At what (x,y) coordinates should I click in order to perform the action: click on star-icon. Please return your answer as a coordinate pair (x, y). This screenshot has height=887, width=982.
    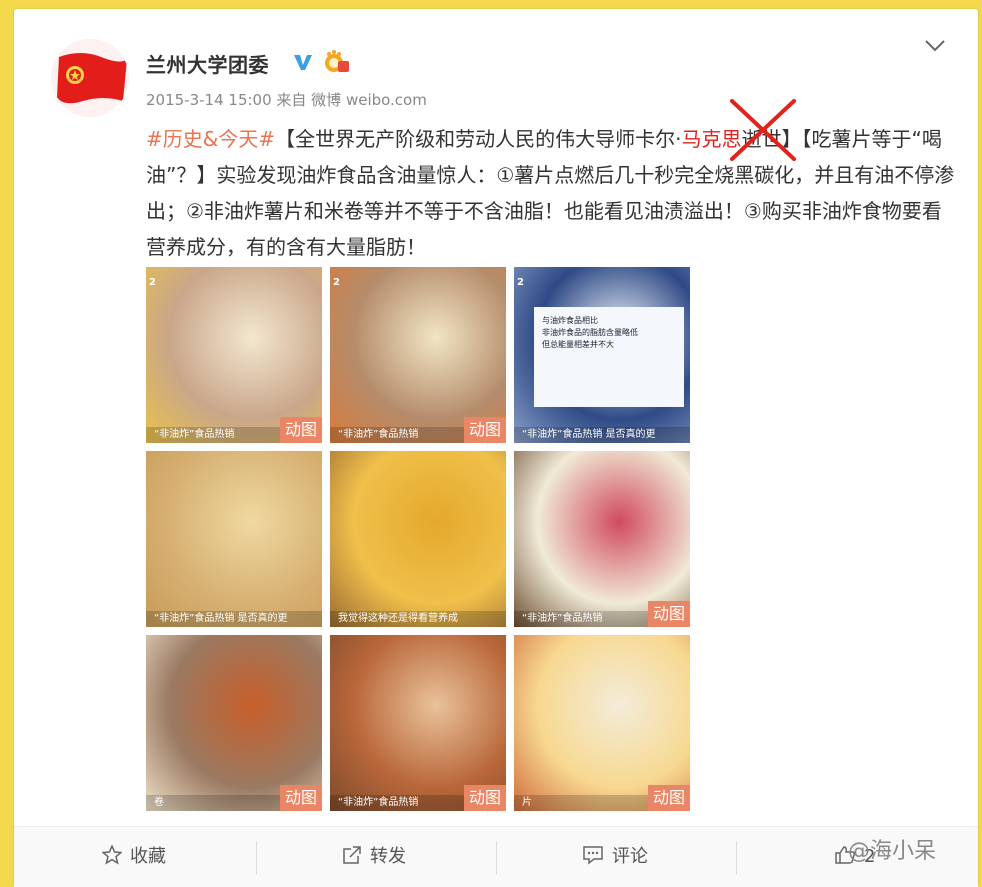
    Looking at the image, I should click on (112, 854).